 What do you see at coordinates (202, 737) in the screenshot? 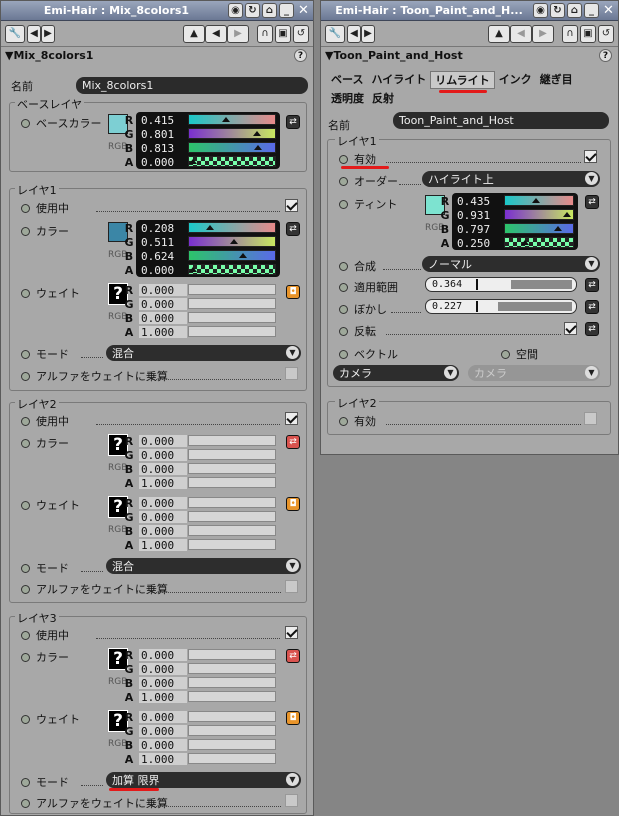
I see `layer3-weight-channels: R 0.000 G 0.000 B 0.000 A 1.000` at bounding box center [202, 737].